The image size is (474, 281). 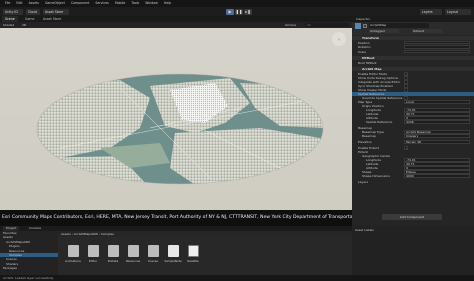 What do you see at coordinates (413, 176) in the screenshot?
I see `inspector-row: Shape Dimensions 4000` at bounding box center [413, 176].